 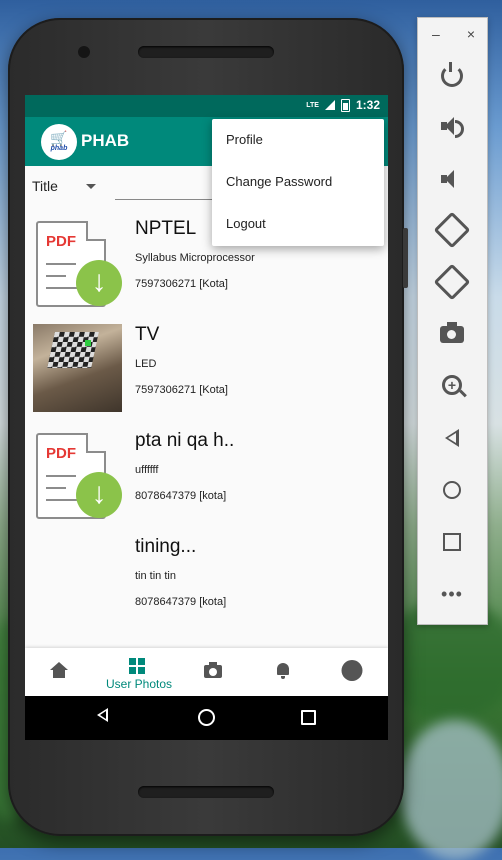 What do you see at coordinates (166, 228) in the screenshot?
I see `item-title: NPTEL` at bounding box center [166, 228].